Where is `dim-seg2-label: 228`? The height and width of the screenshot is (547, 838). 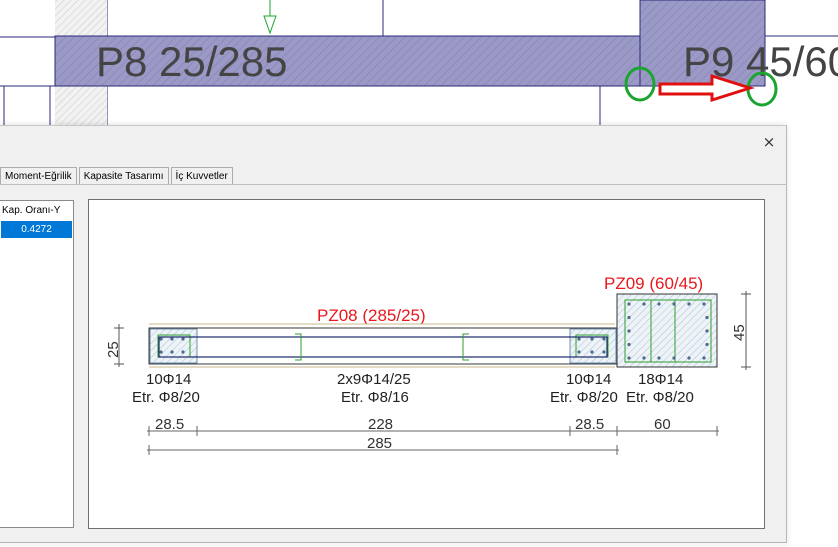
dim-seg2-label: 228 is located at coordinates (380, 424).